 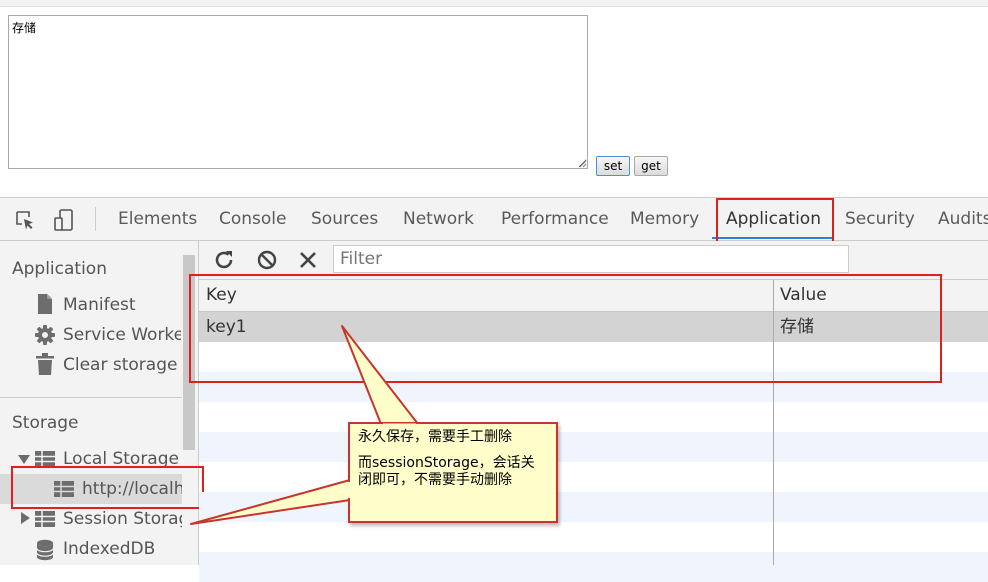 I want to click on tab-sources: Sources, so click(x=344, y=219).